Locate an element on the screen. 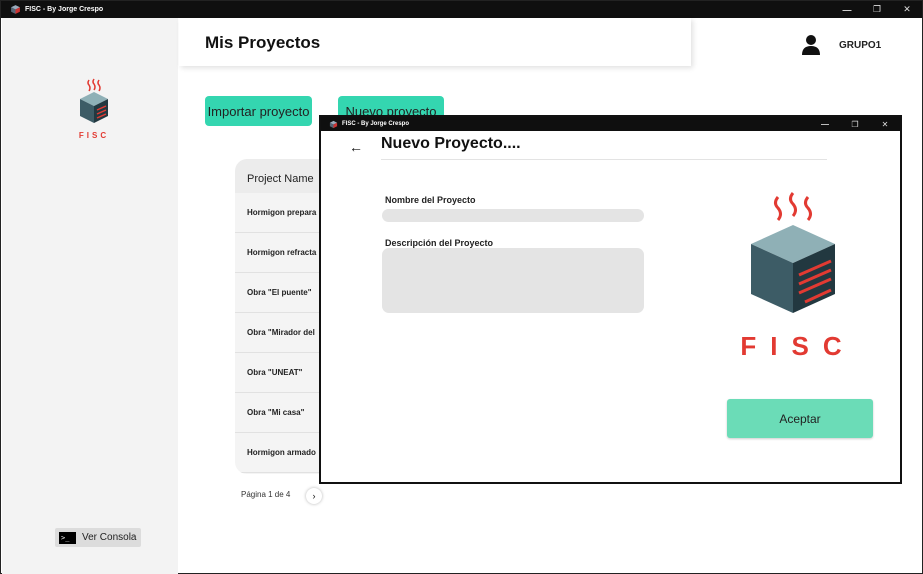 This screenshot has width=923, height=574. ver-consola-button: >_ Ver Consola is located at coordinates (98, 537).